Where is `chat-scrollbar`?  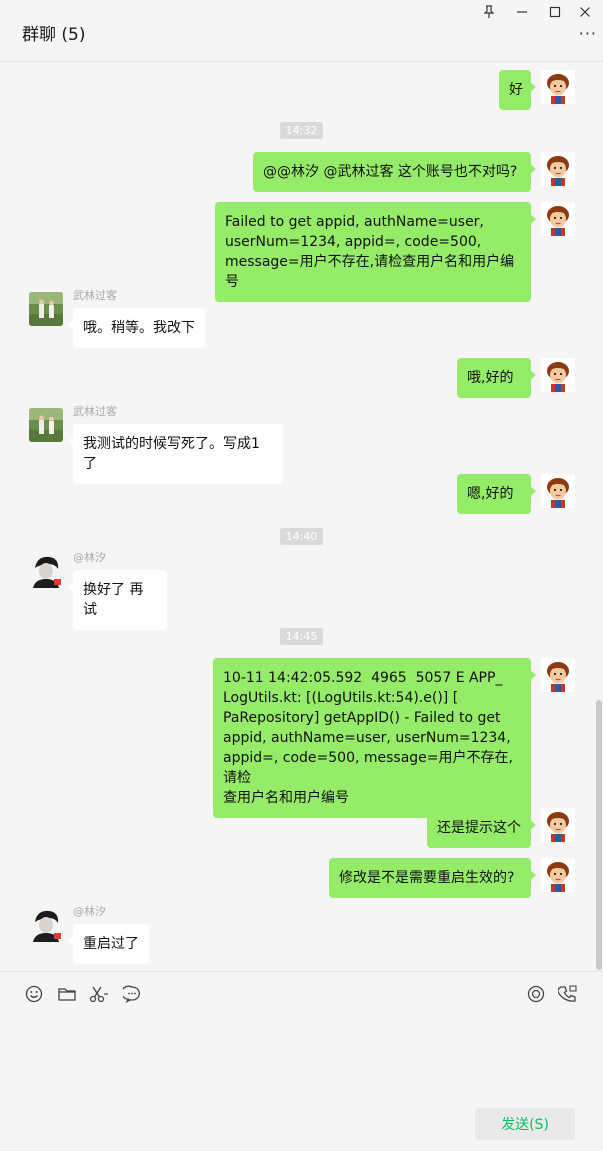 chat-scrollbar is located at coordinates (599, 835).